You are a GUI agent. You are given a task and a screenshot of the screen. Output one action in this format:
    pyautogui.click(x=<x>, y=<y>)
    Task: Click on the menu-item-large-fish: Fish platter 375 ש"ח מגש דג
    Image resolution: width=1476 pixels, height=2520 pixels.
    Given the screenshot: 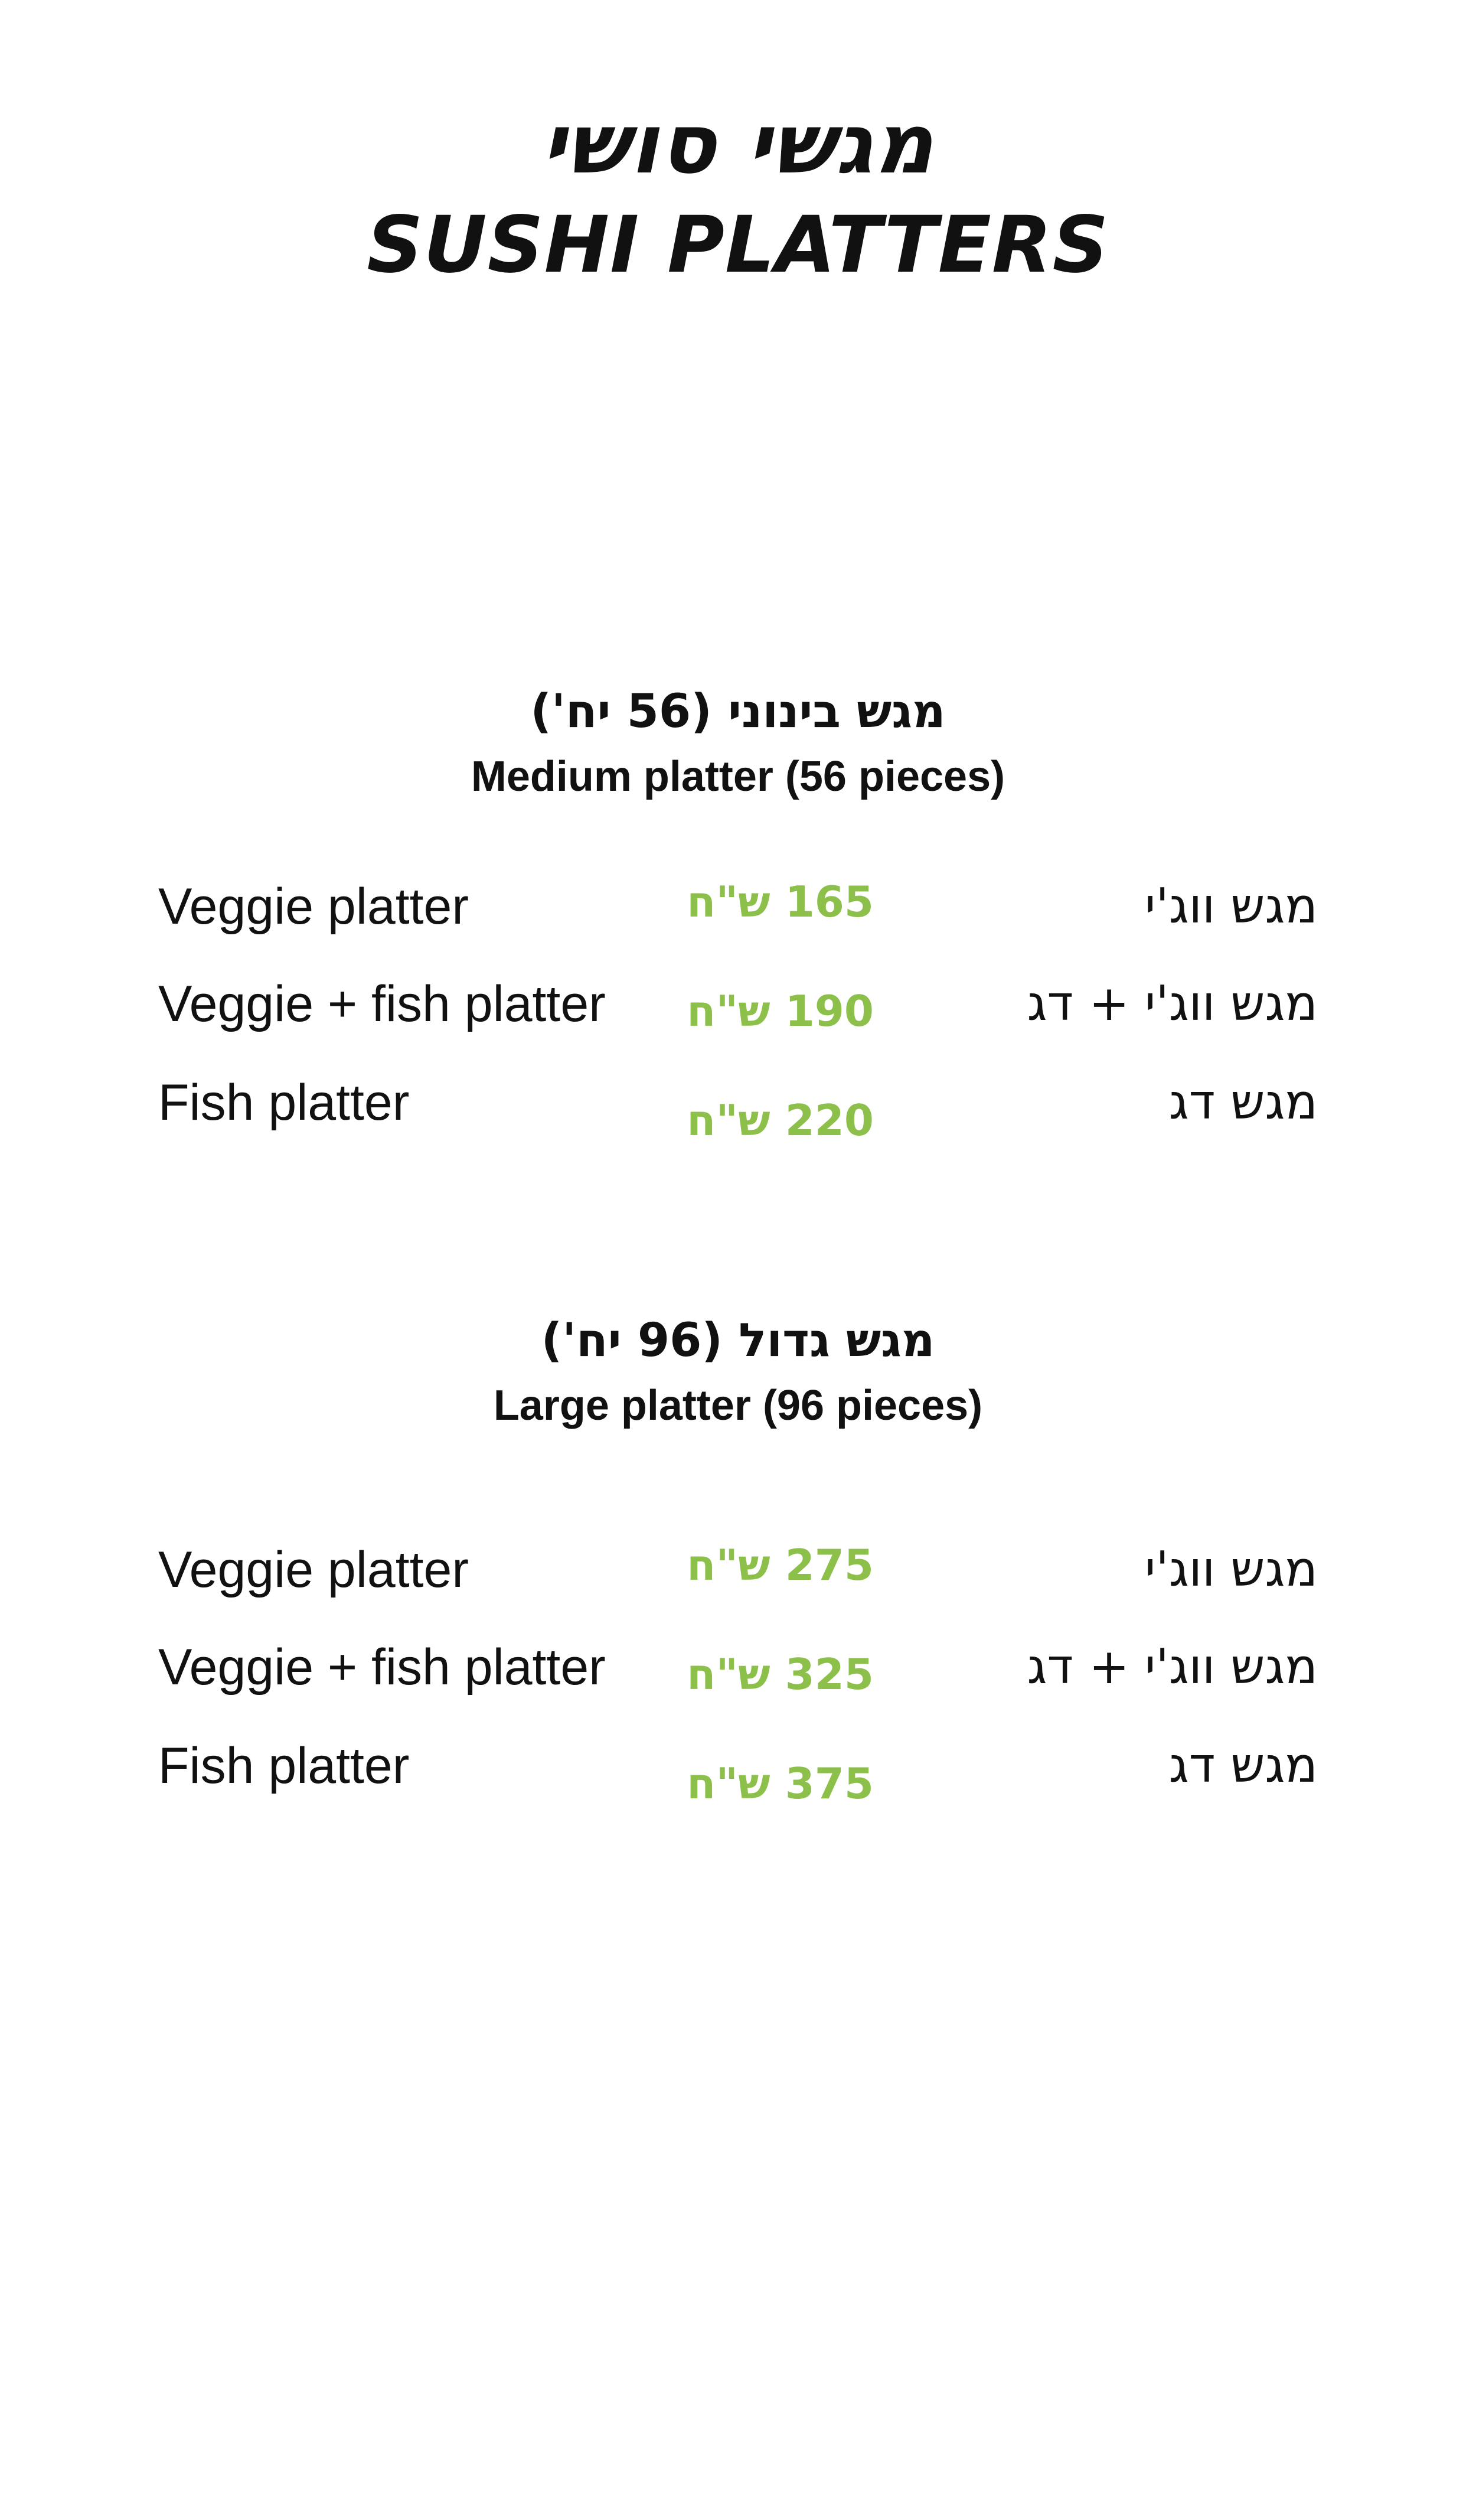 What is the action you would take?
    pyautogui.click(x=738, y=1770)
    